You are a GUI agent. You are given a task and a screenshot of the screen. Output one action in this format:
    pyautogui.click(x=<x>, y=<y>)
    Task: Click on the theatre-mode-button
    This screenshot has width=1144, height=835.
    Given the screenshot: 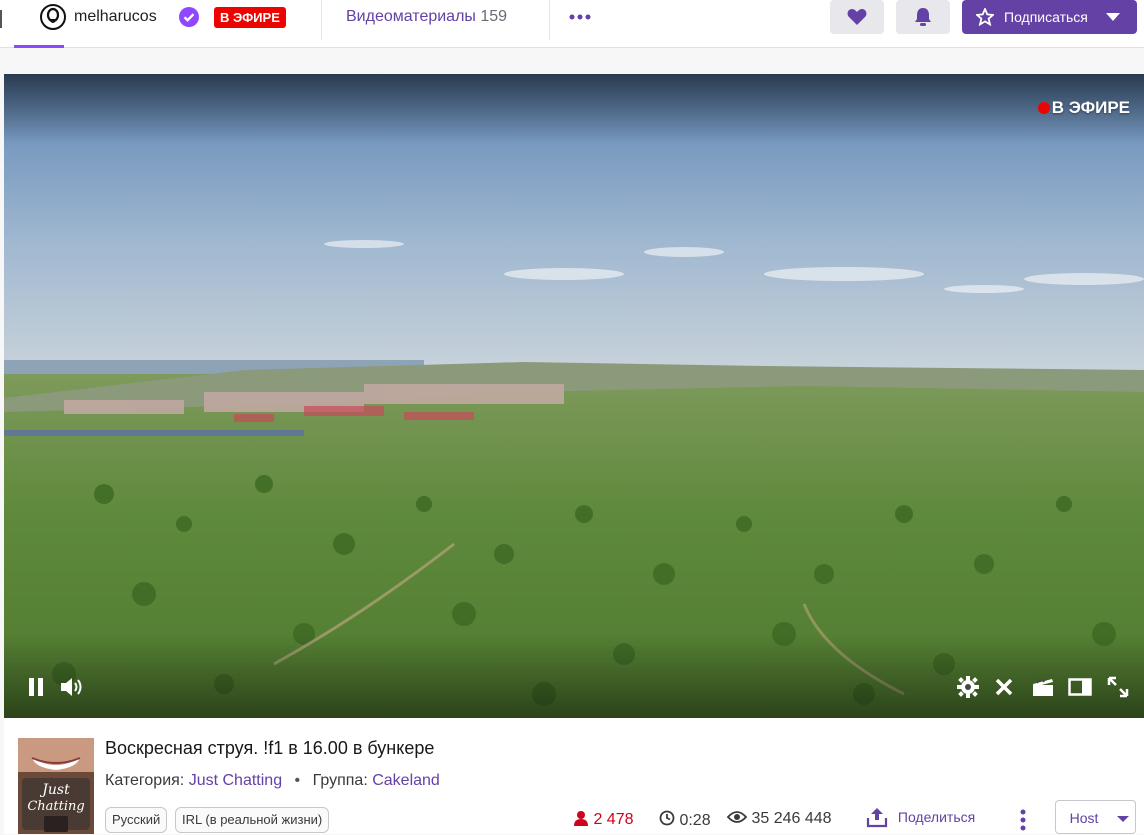 What is the action you would take?
    pyautogui.click(x=1080, y=687)
    